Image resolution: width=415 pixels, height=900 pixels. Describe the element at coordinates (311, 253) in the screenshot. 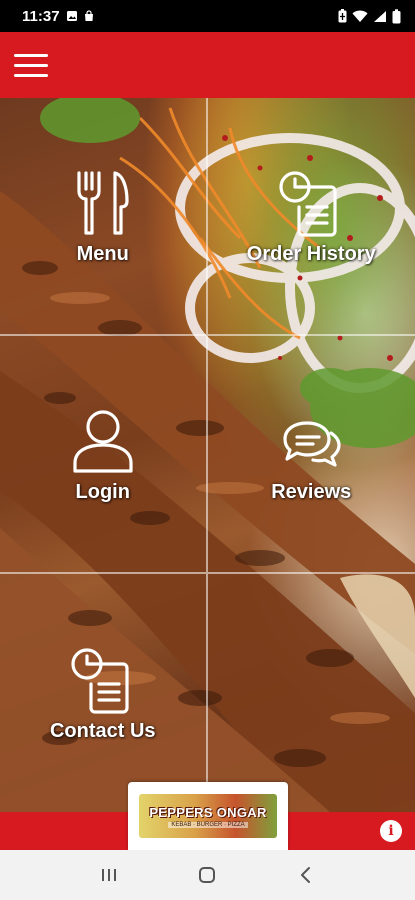

I see `tile-order-history-label: Order History` at that location.